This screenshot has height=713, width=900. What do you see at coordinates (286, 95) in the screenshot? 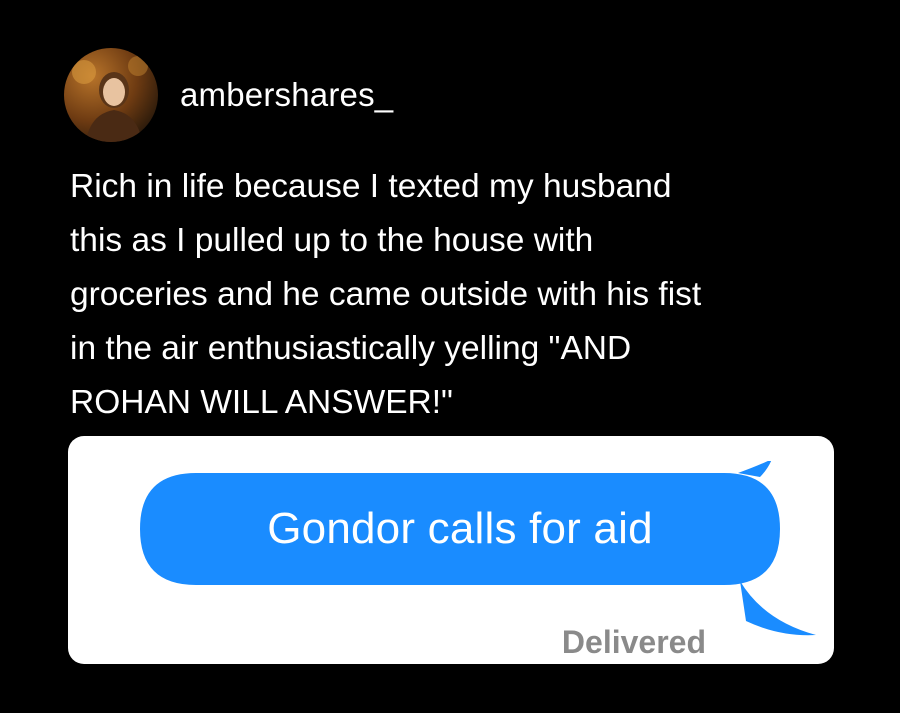
I see `username: ambershares_` at bounding box center [286, 95].